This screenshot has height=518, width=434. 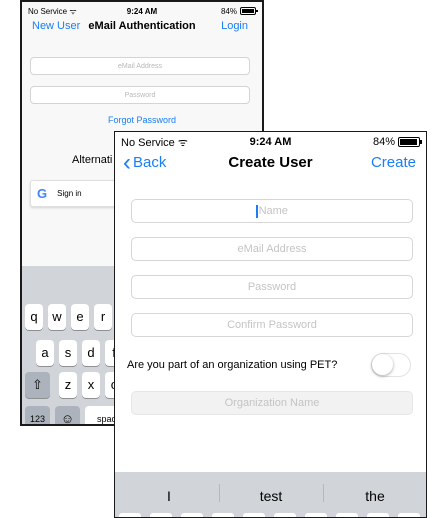 I want to click on key-w: w, so click(x=57, y=317).